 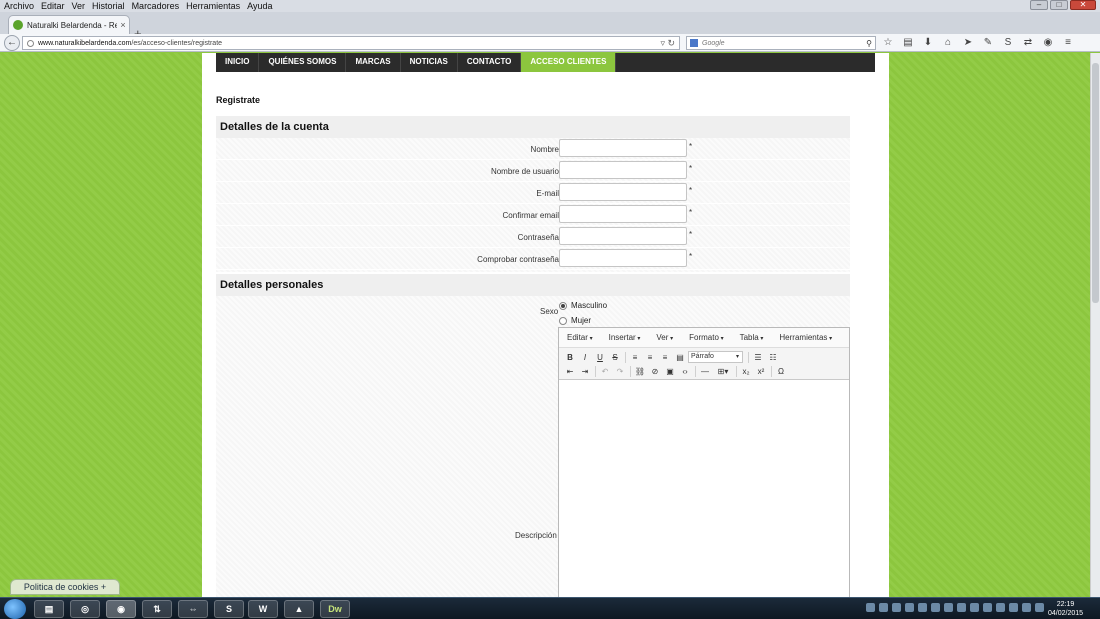 I want to click on bookmark-star-icon: ☆, so click(x=888, y=43).